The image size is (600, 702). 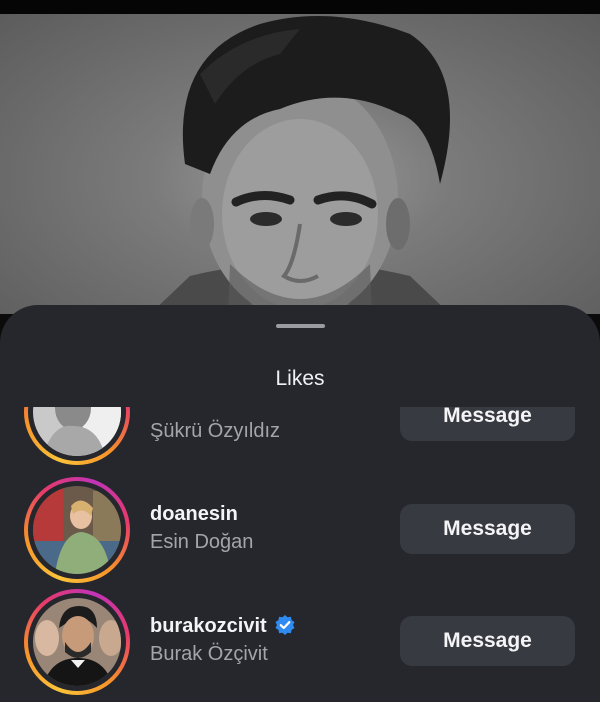 I want to click on username: burakozcivit, so click(x=222, y=626).